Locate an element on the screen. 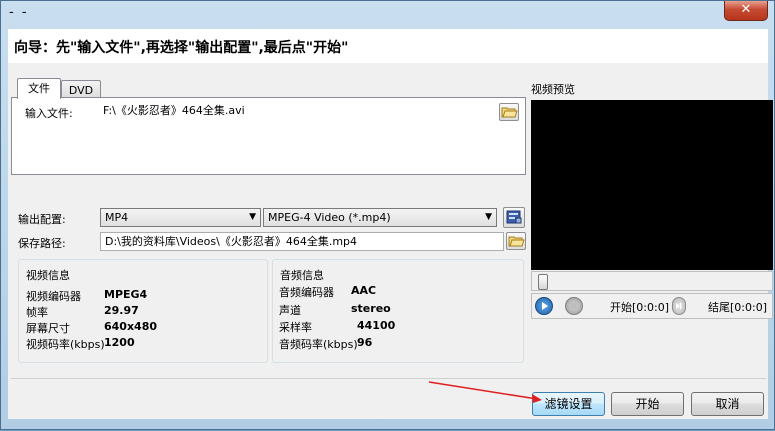 The height and width of the screenshot is (431, 775). player-controls: 开始[0:0:0] 结尾[0:0:0] is located at coordinates (652, 306).